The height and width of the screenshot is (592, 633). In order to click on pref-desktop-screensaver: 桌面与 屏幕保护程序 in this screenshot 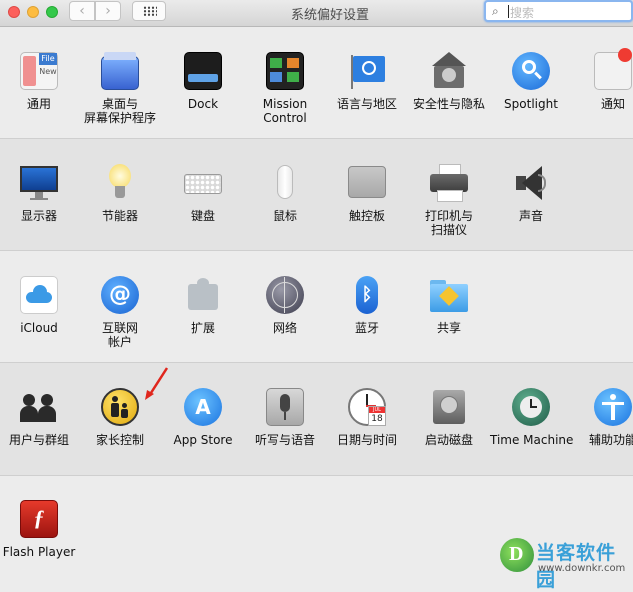, I will do `click(120, 88)`.